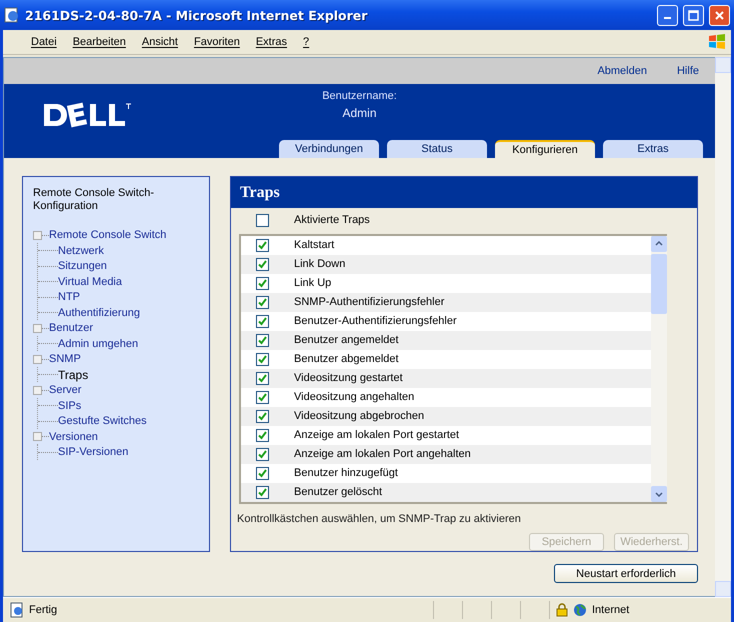  What do you see at coordinates (73, 375) in the screenshot?
I see `tree-link: Traps` at bounding box center [73, 375].